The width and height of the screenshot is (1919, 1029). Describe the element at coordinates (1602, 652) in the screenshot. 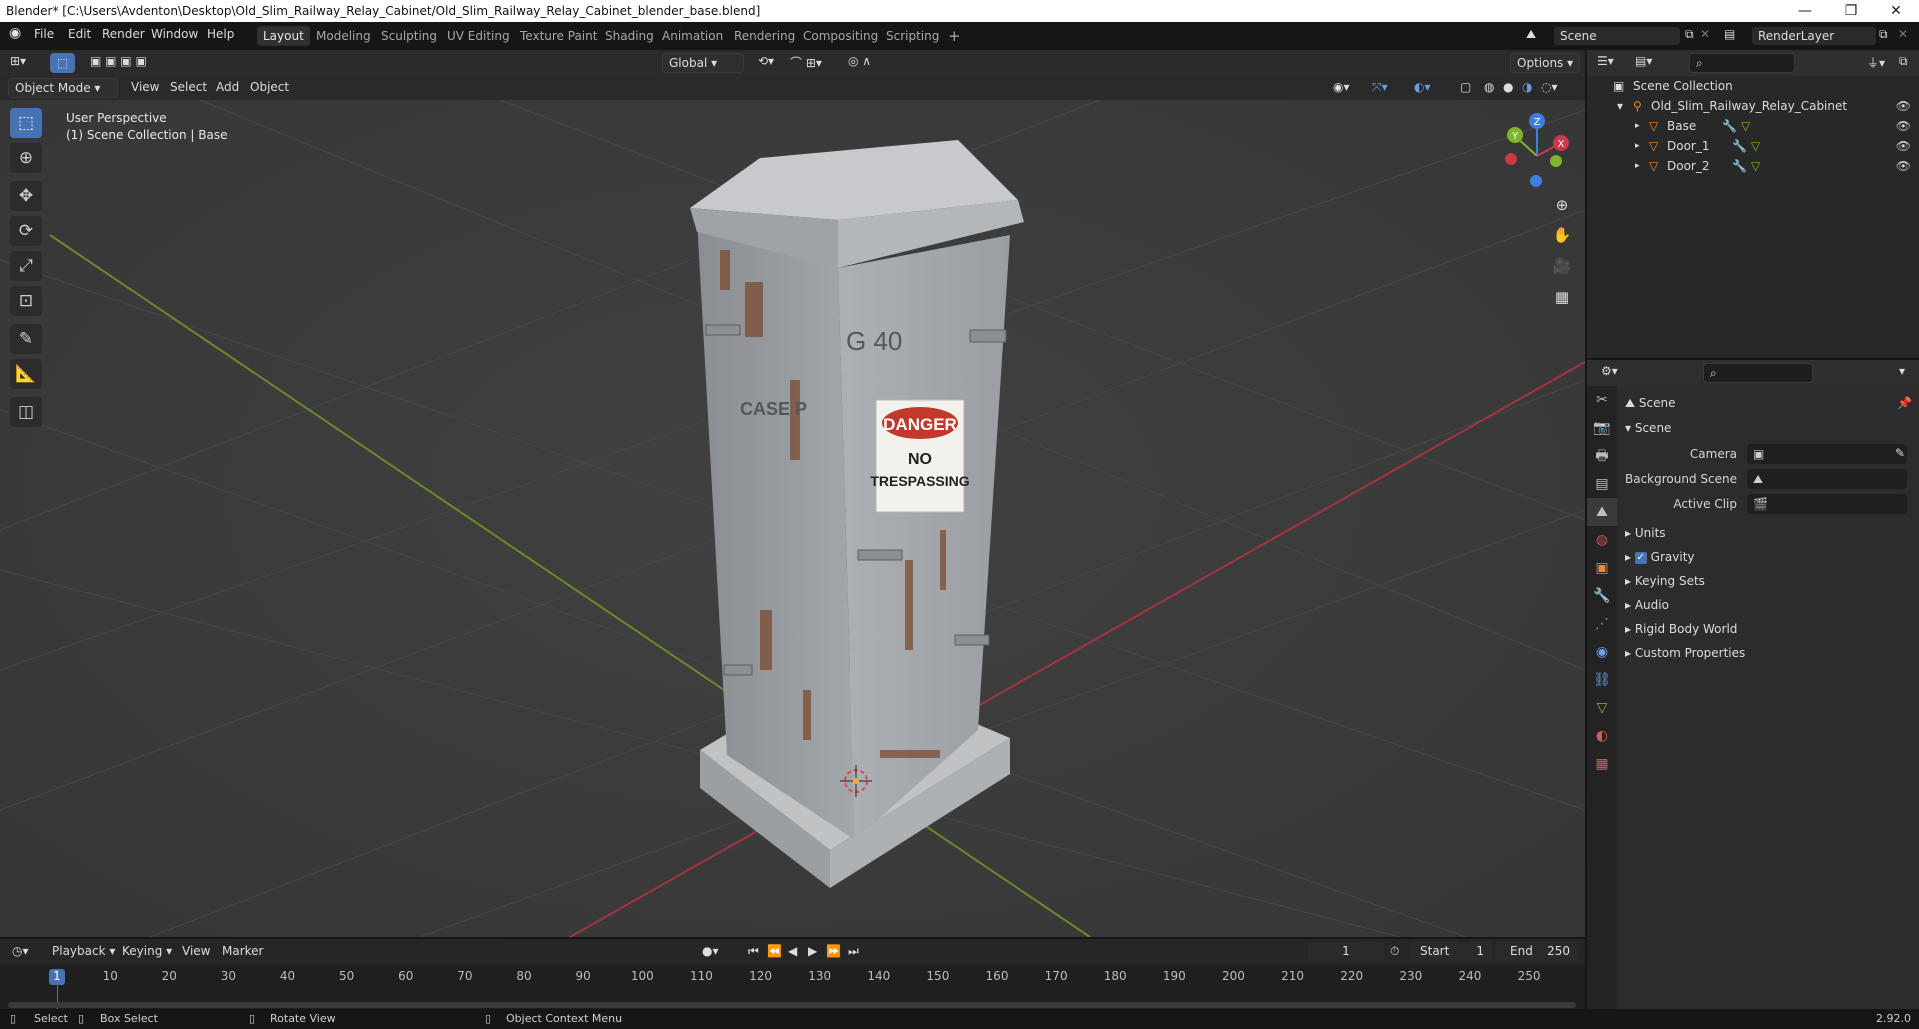

I see `physics-tab-icon: ◉` at that location.